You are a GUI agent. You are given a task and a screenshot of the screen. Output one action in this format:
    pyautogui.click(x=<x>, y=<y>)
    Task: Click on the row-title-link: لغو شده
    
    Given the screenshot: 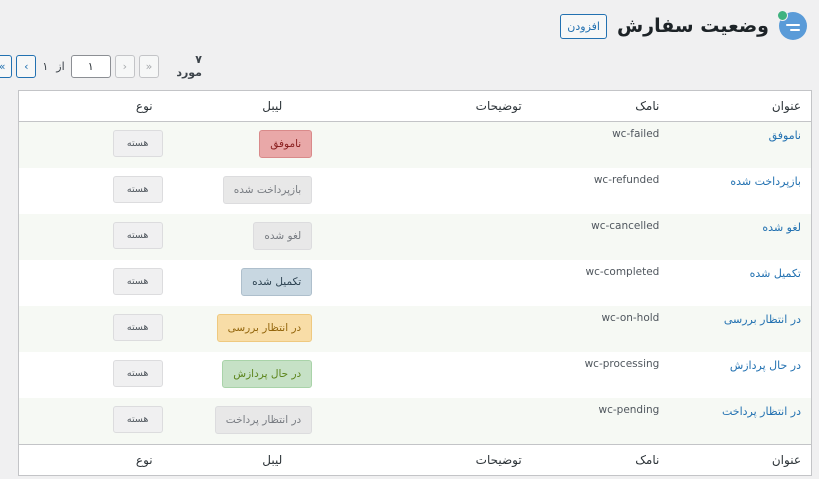 What is the action you would take?
    pyautogui.click(x=741, y=237)
    